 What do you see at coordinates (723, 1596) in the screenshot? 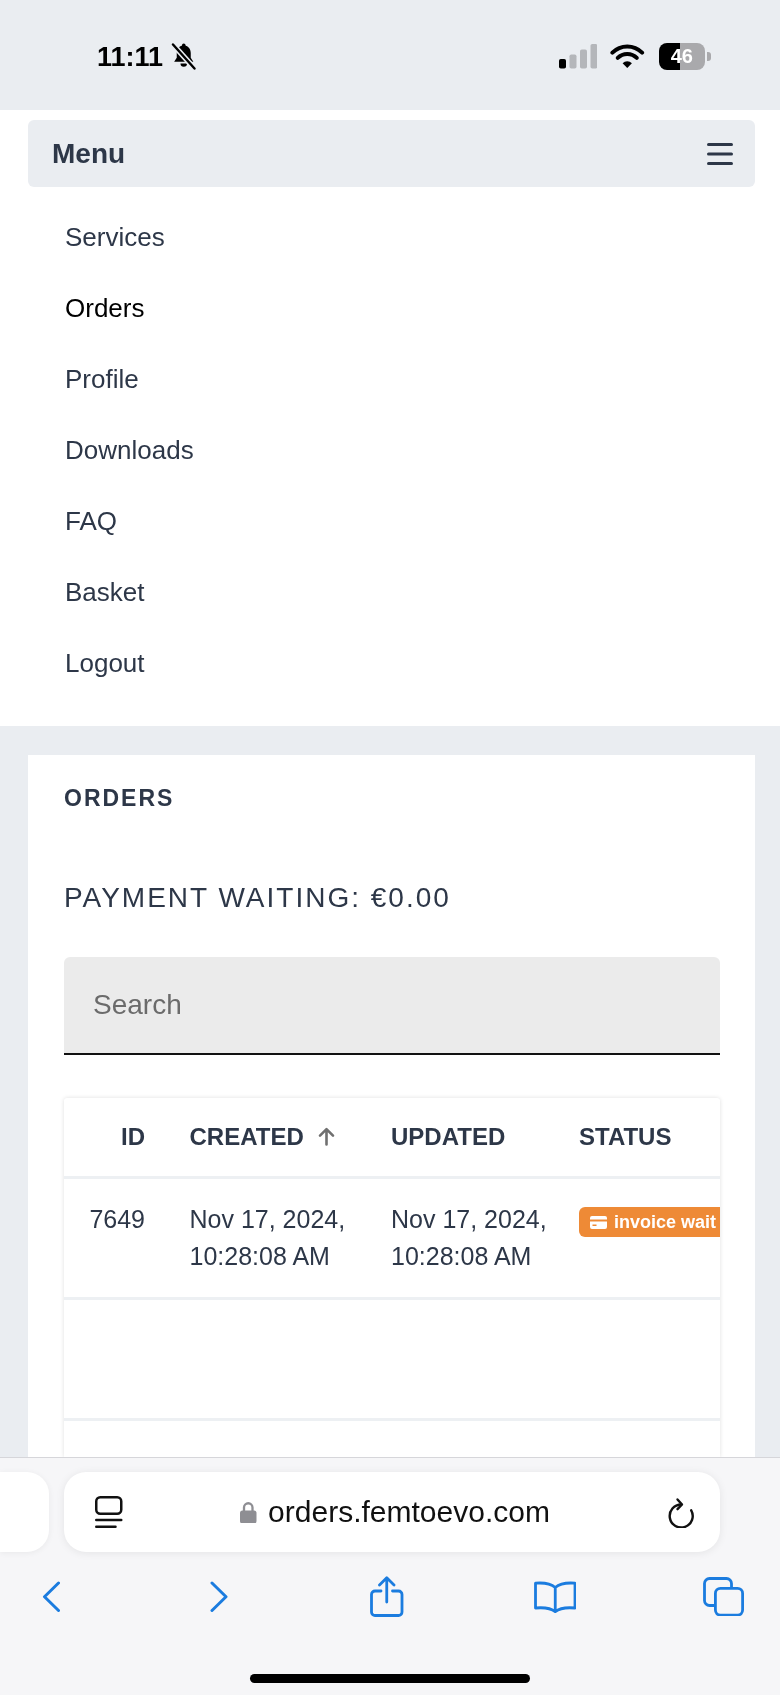
I see `overlapping-squares-icon` at bounding box center [723, 1596].